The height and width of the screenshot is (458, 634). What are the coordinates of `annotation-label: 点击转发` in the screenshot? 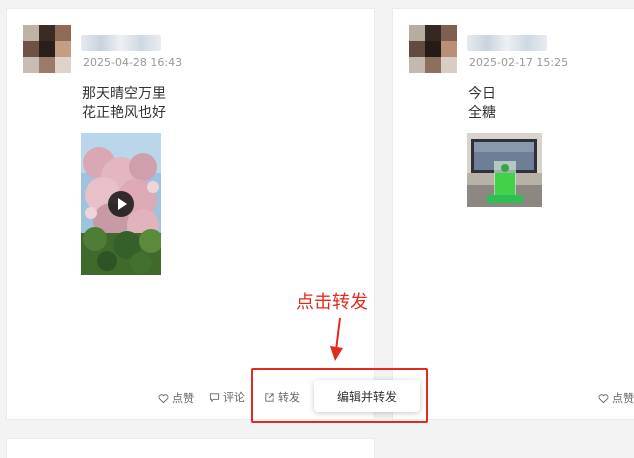 It's located at (332, 302).